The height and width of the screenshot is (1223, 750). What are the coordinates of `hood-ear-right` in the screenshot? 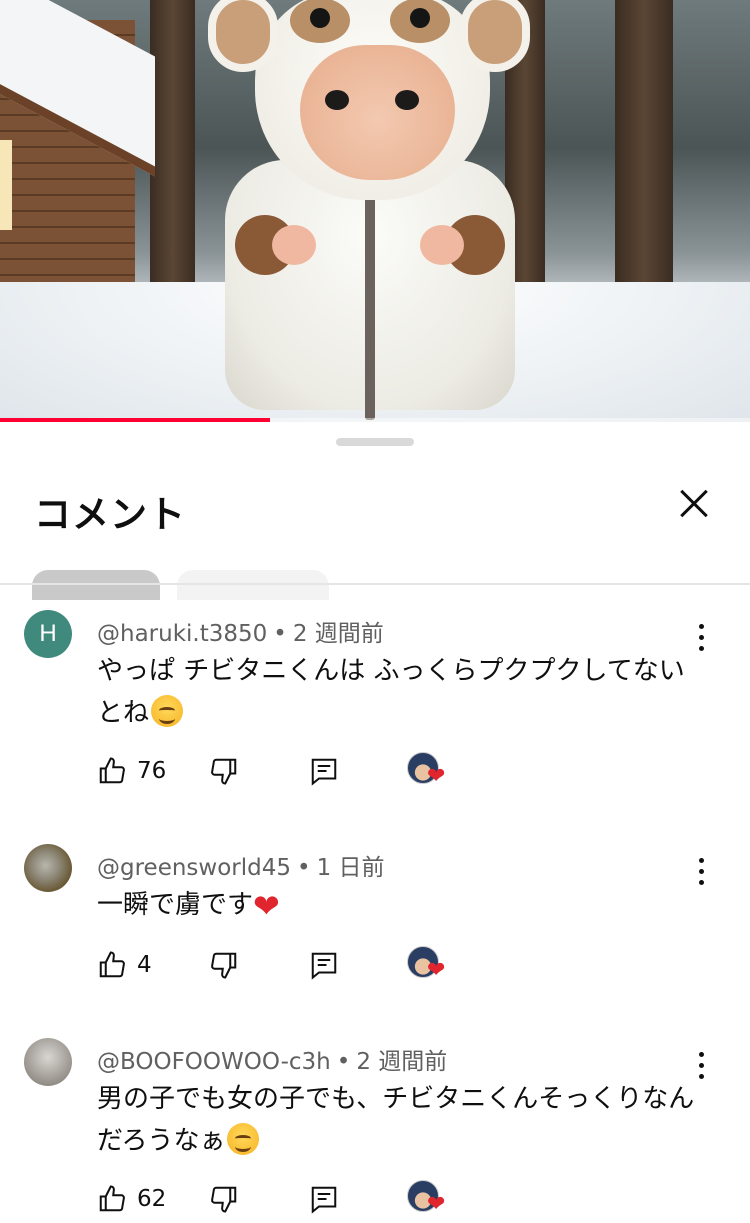 It's located at (495, 36).